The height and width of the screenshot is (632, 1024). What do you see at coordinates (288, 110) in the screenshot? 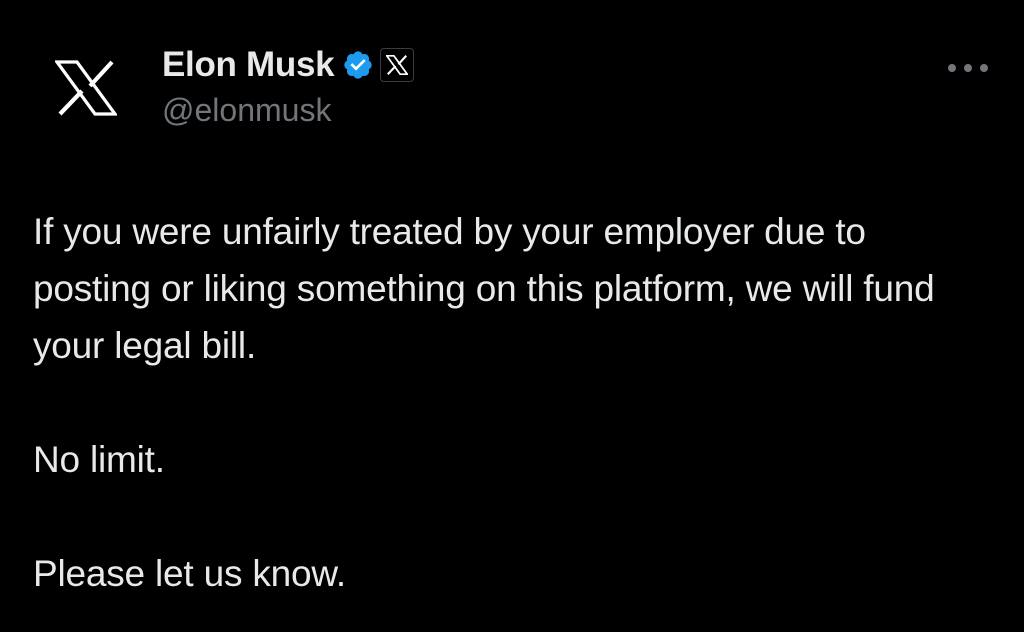
I see `user-handle: @elonmusk` at bounding box center [288, 110].